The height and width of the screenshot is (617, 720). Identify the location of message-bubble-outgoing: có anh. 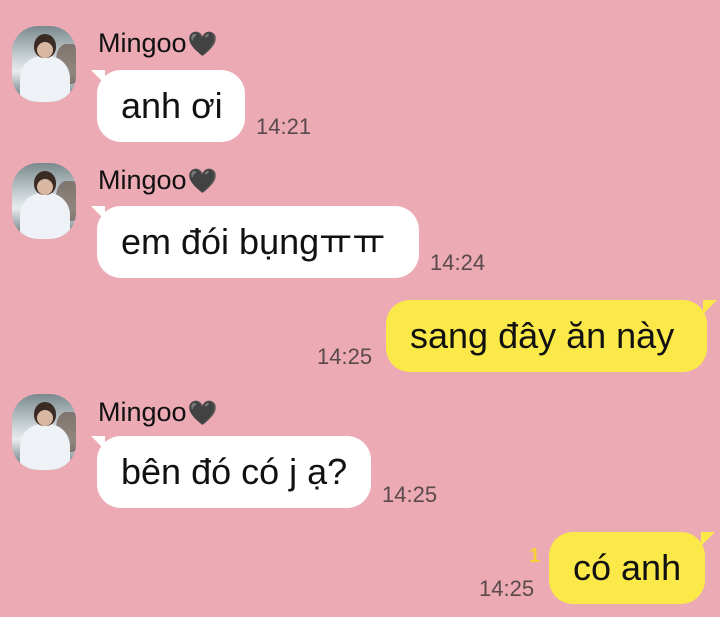
(627, 568).